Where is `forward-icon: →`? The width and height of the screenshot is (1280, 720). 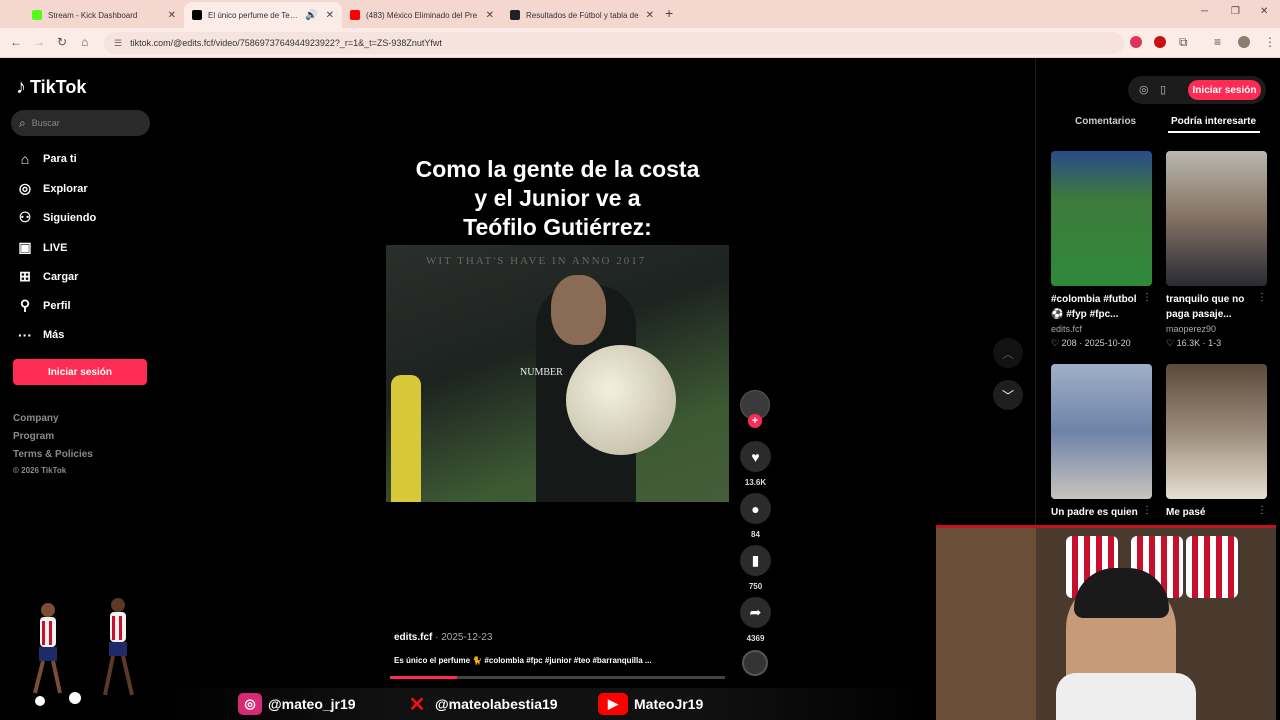
forward-icon: → is located at coordinates (39, 42).